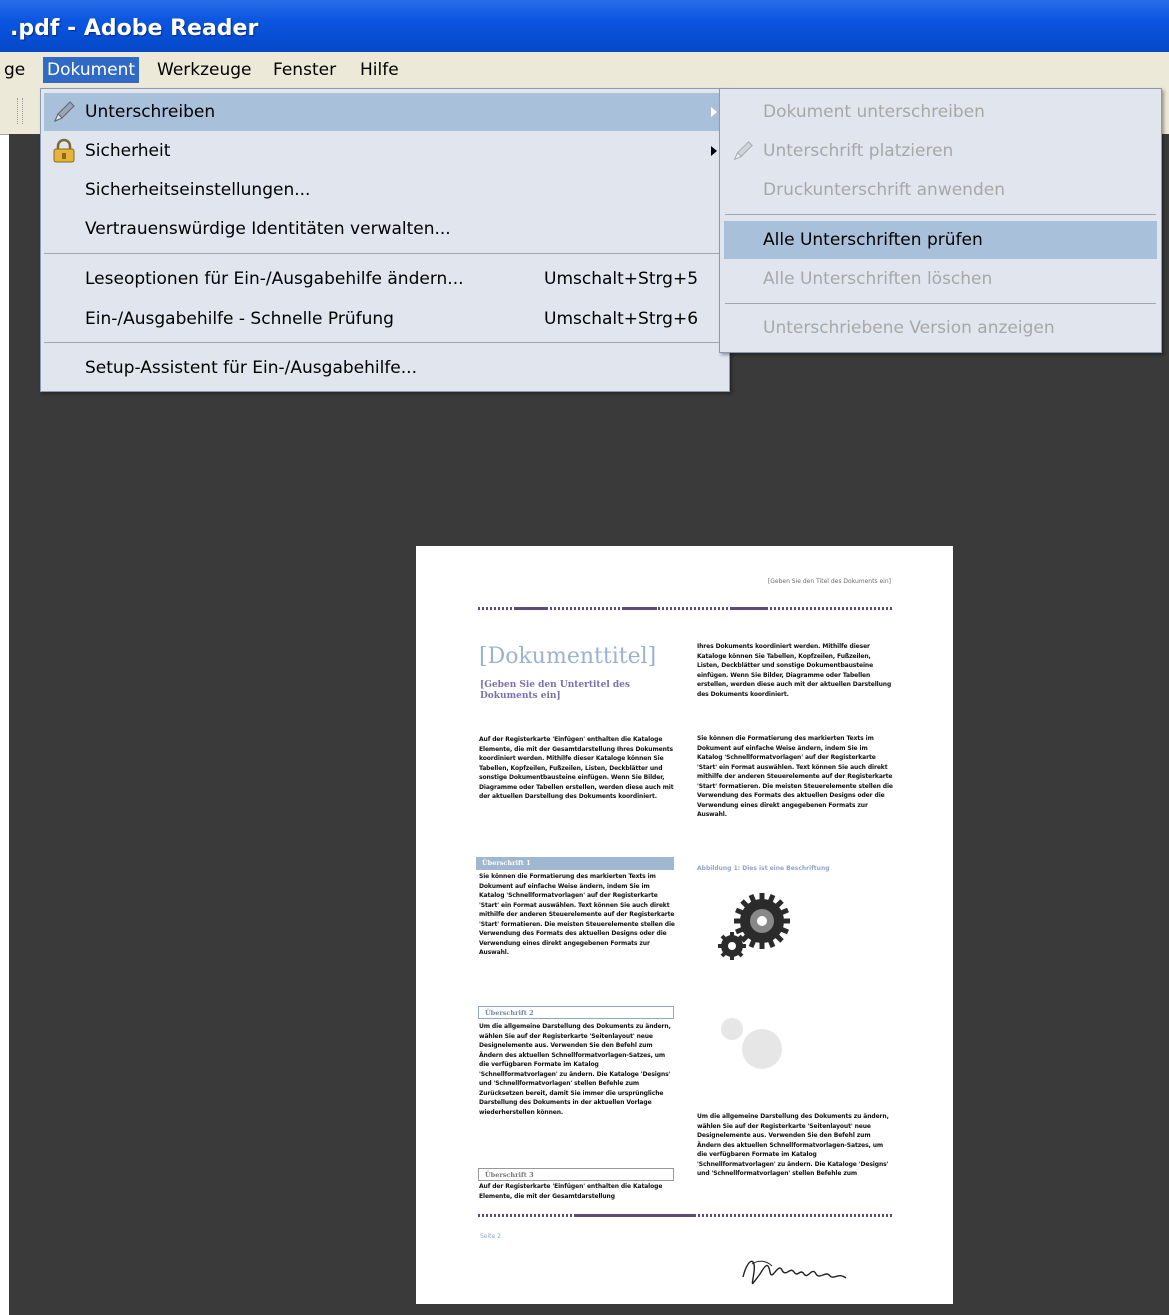 The image size is (1169, 1315). What do you see at coordinates (20, 111) in the screenshot?
I see `toolbar-grip` at bounding box center [20, 111].